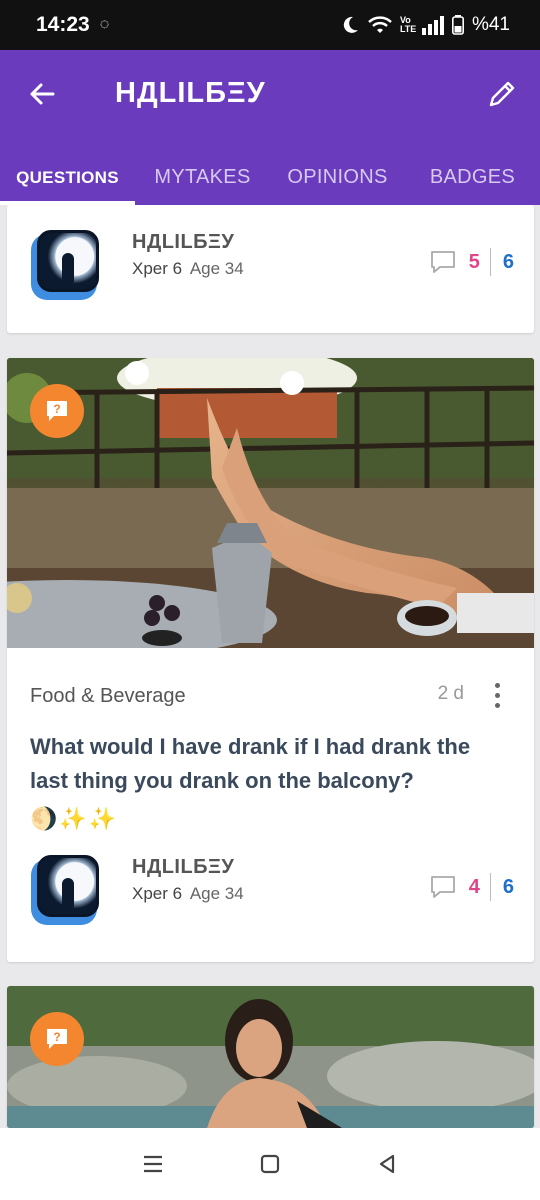 The width and height of the screenshot is (540, 1200). Describe the element at coordinates (408, 24) in the screenshot. I see `volte-icon: Vo LTE` at that location.